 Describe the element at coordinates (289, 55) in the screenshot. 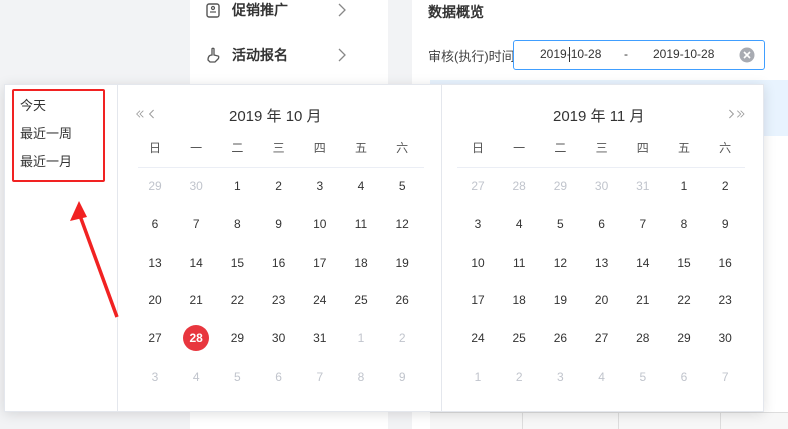

I see `menu-item-activity-signup: 活动报名` at that location.